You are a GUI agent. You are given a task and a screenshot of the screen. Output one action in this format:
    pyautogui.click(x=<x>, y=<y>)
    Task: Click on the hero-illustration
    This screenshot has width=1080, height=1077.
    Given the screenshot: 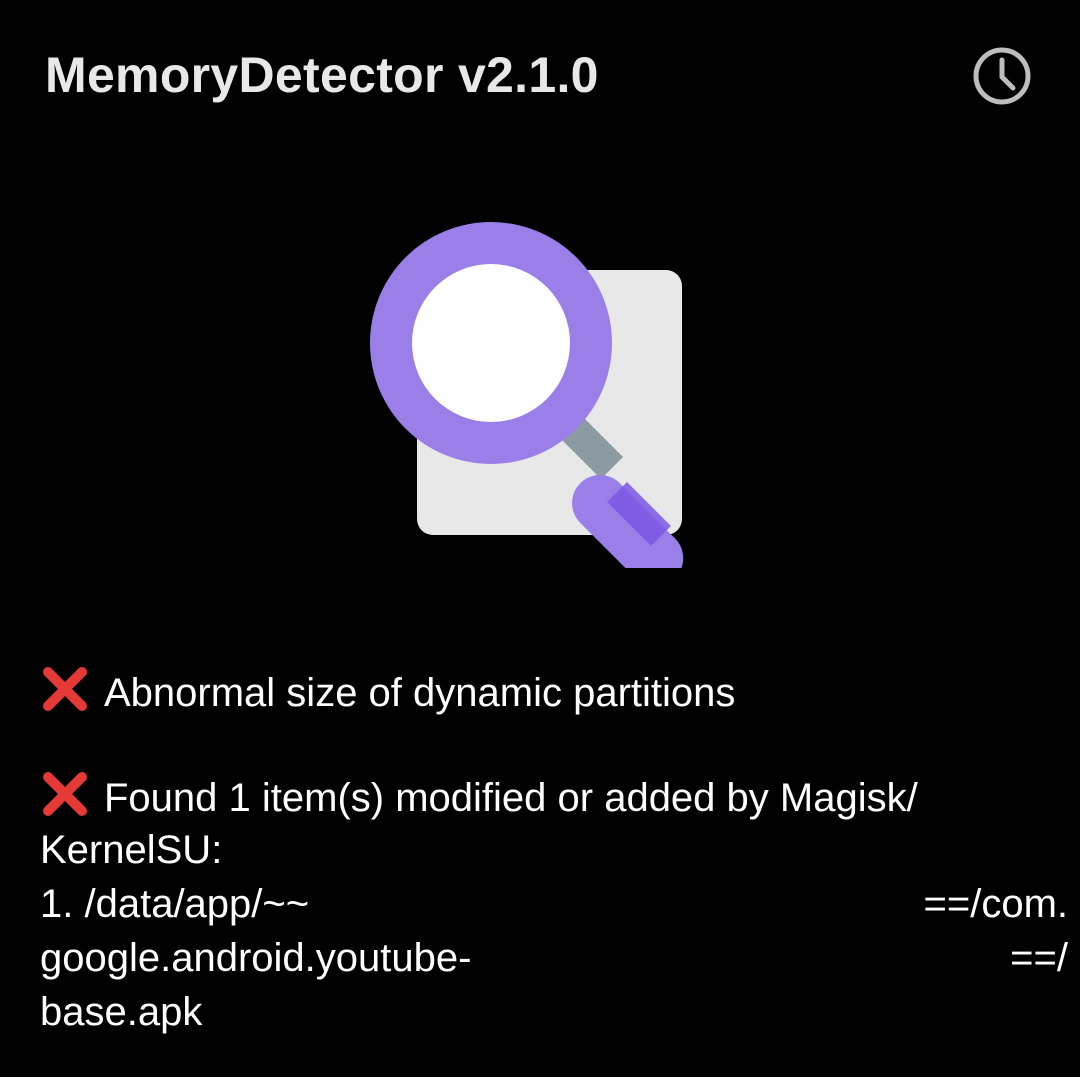 What is the action you would take?
    pyautogui.click(x=540, y=402)
    